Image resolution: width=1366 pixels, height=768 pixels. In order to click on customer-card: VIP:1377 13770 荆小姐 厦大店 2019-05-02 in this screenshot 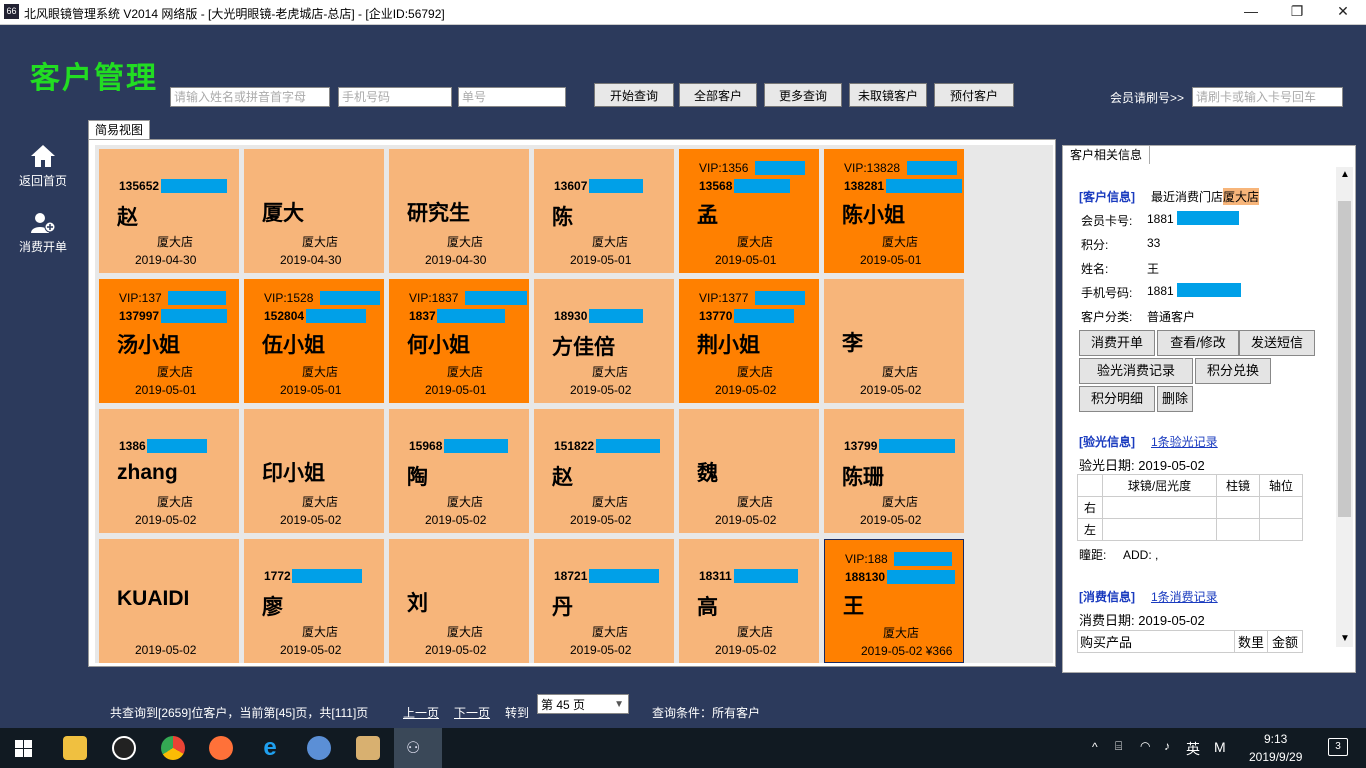, I will do `click(749, 341)`.